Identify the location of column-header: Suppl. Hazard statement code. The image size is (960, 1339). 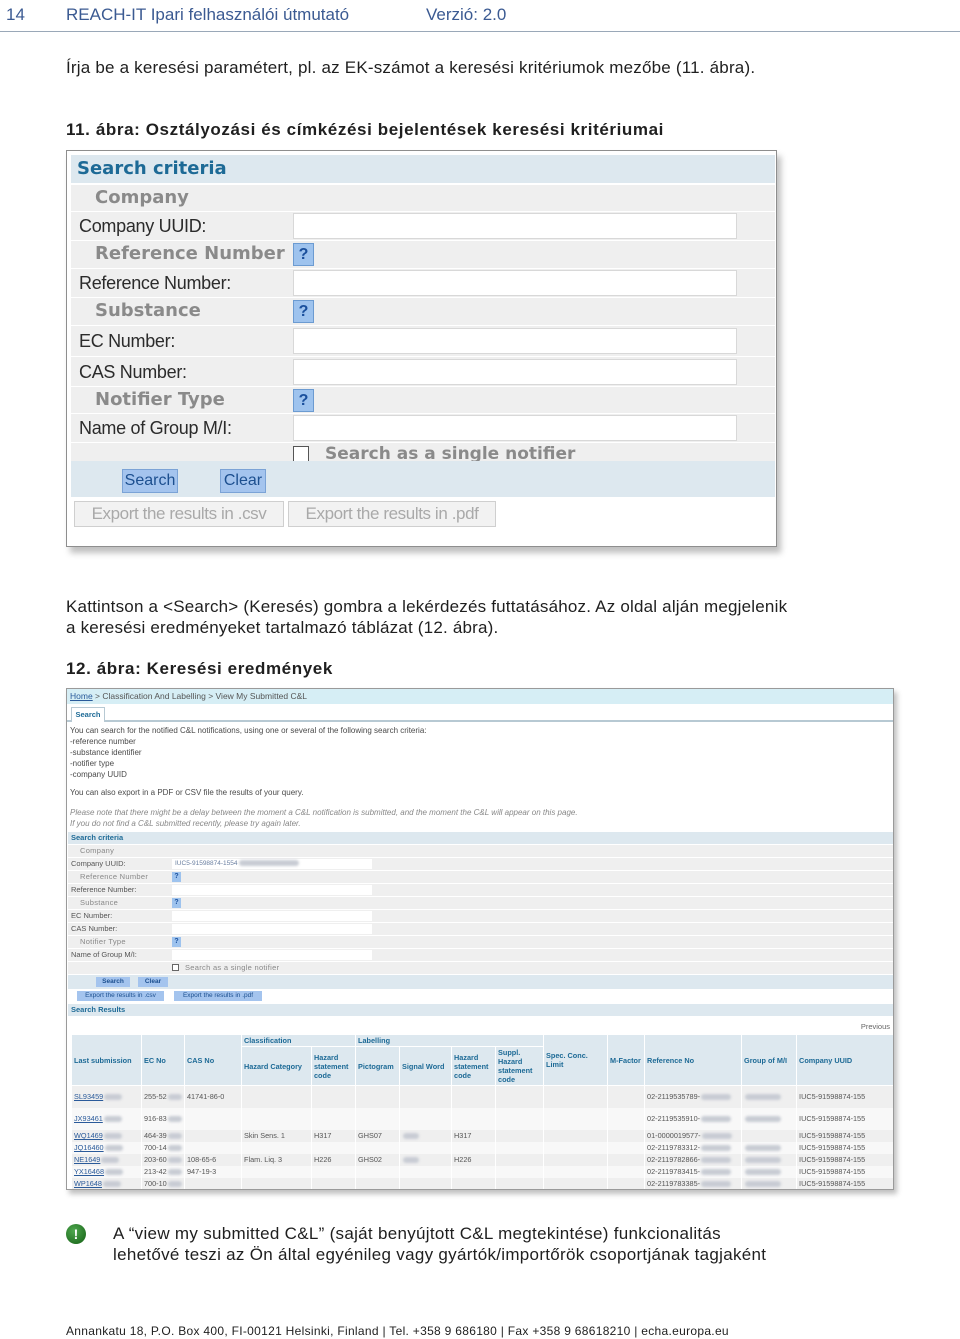
(520, 1066).